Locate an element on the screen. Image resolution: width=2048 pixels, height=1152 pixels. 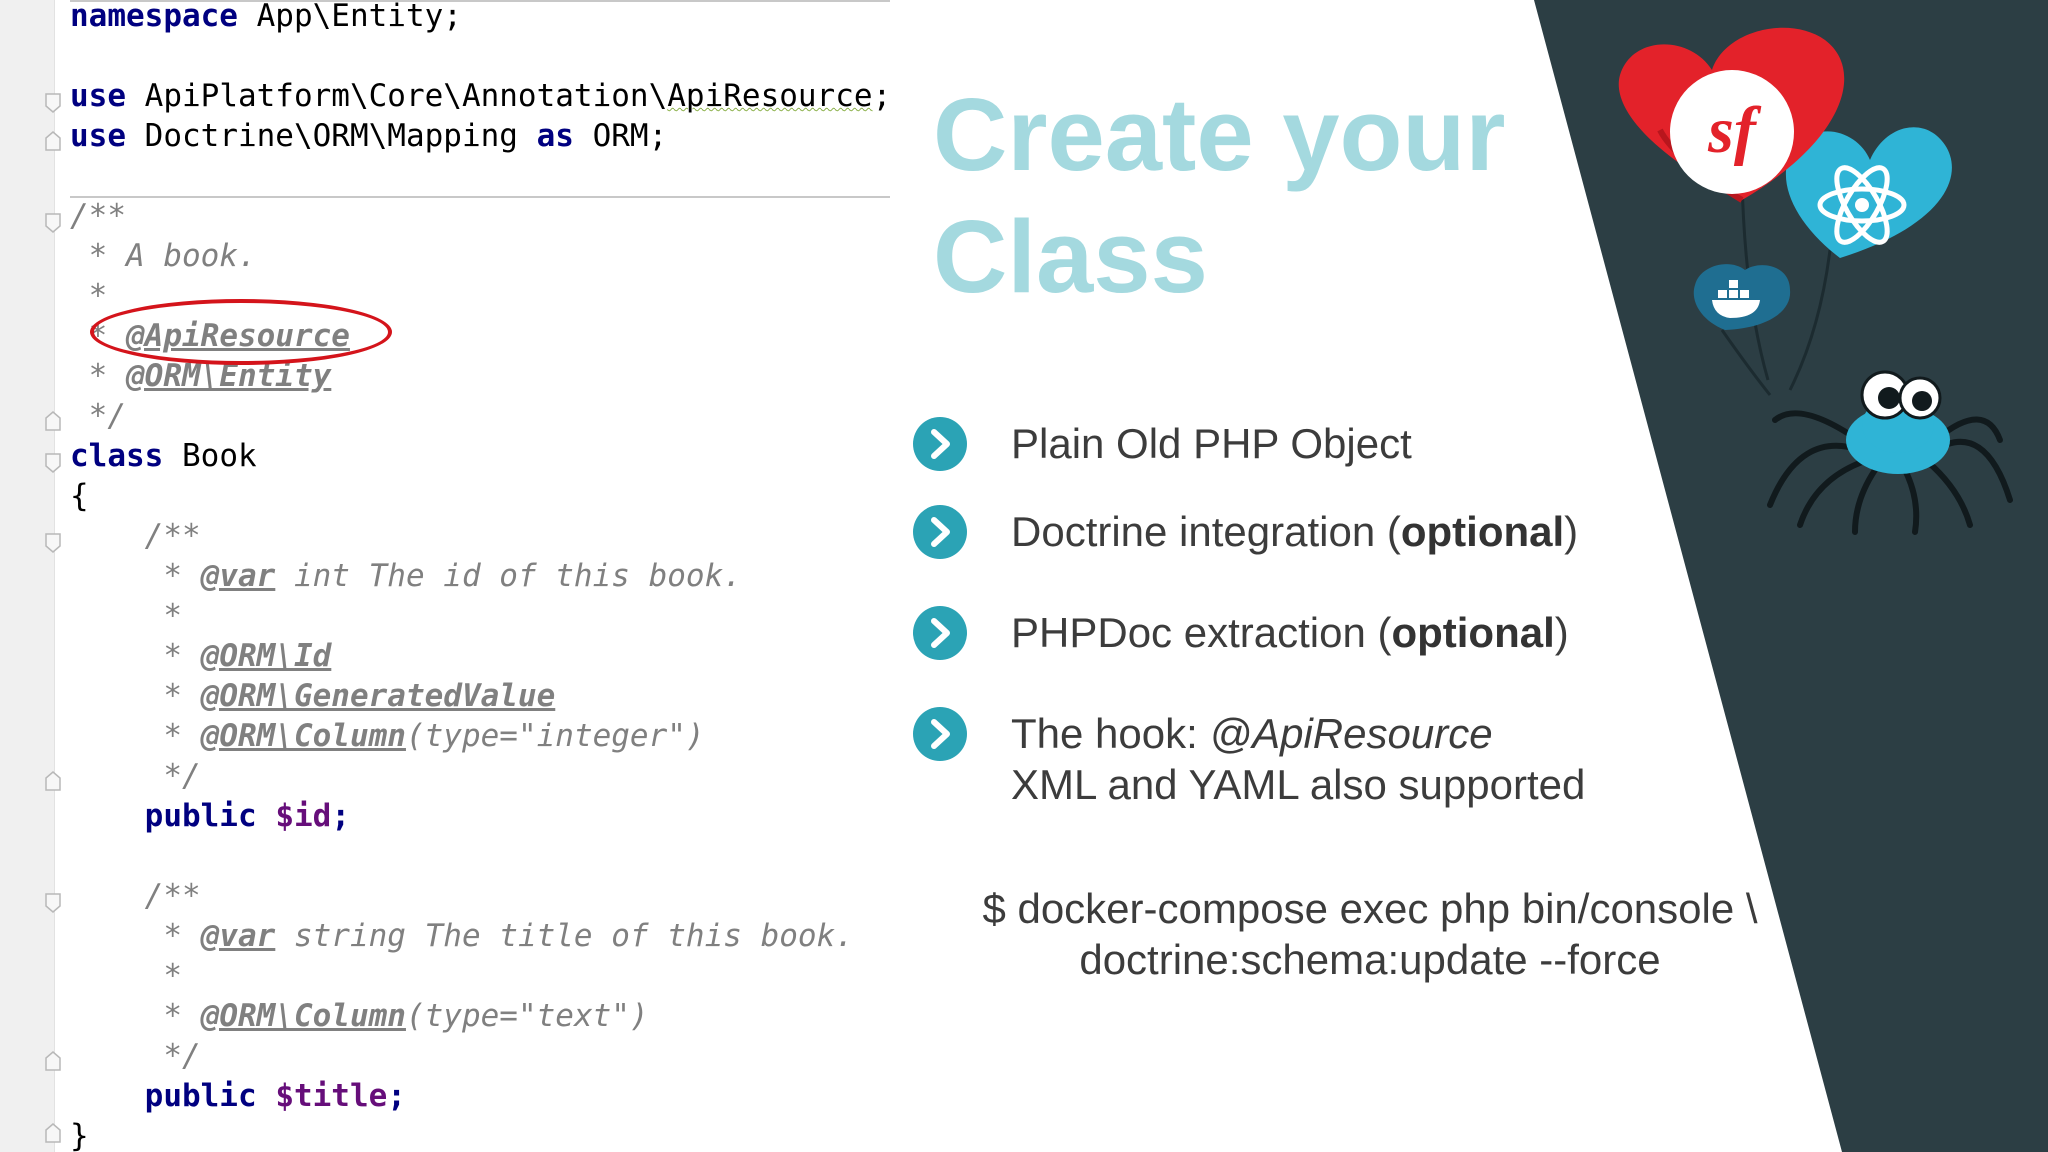
code-token: * A book. is located at coordinates (163, 256).